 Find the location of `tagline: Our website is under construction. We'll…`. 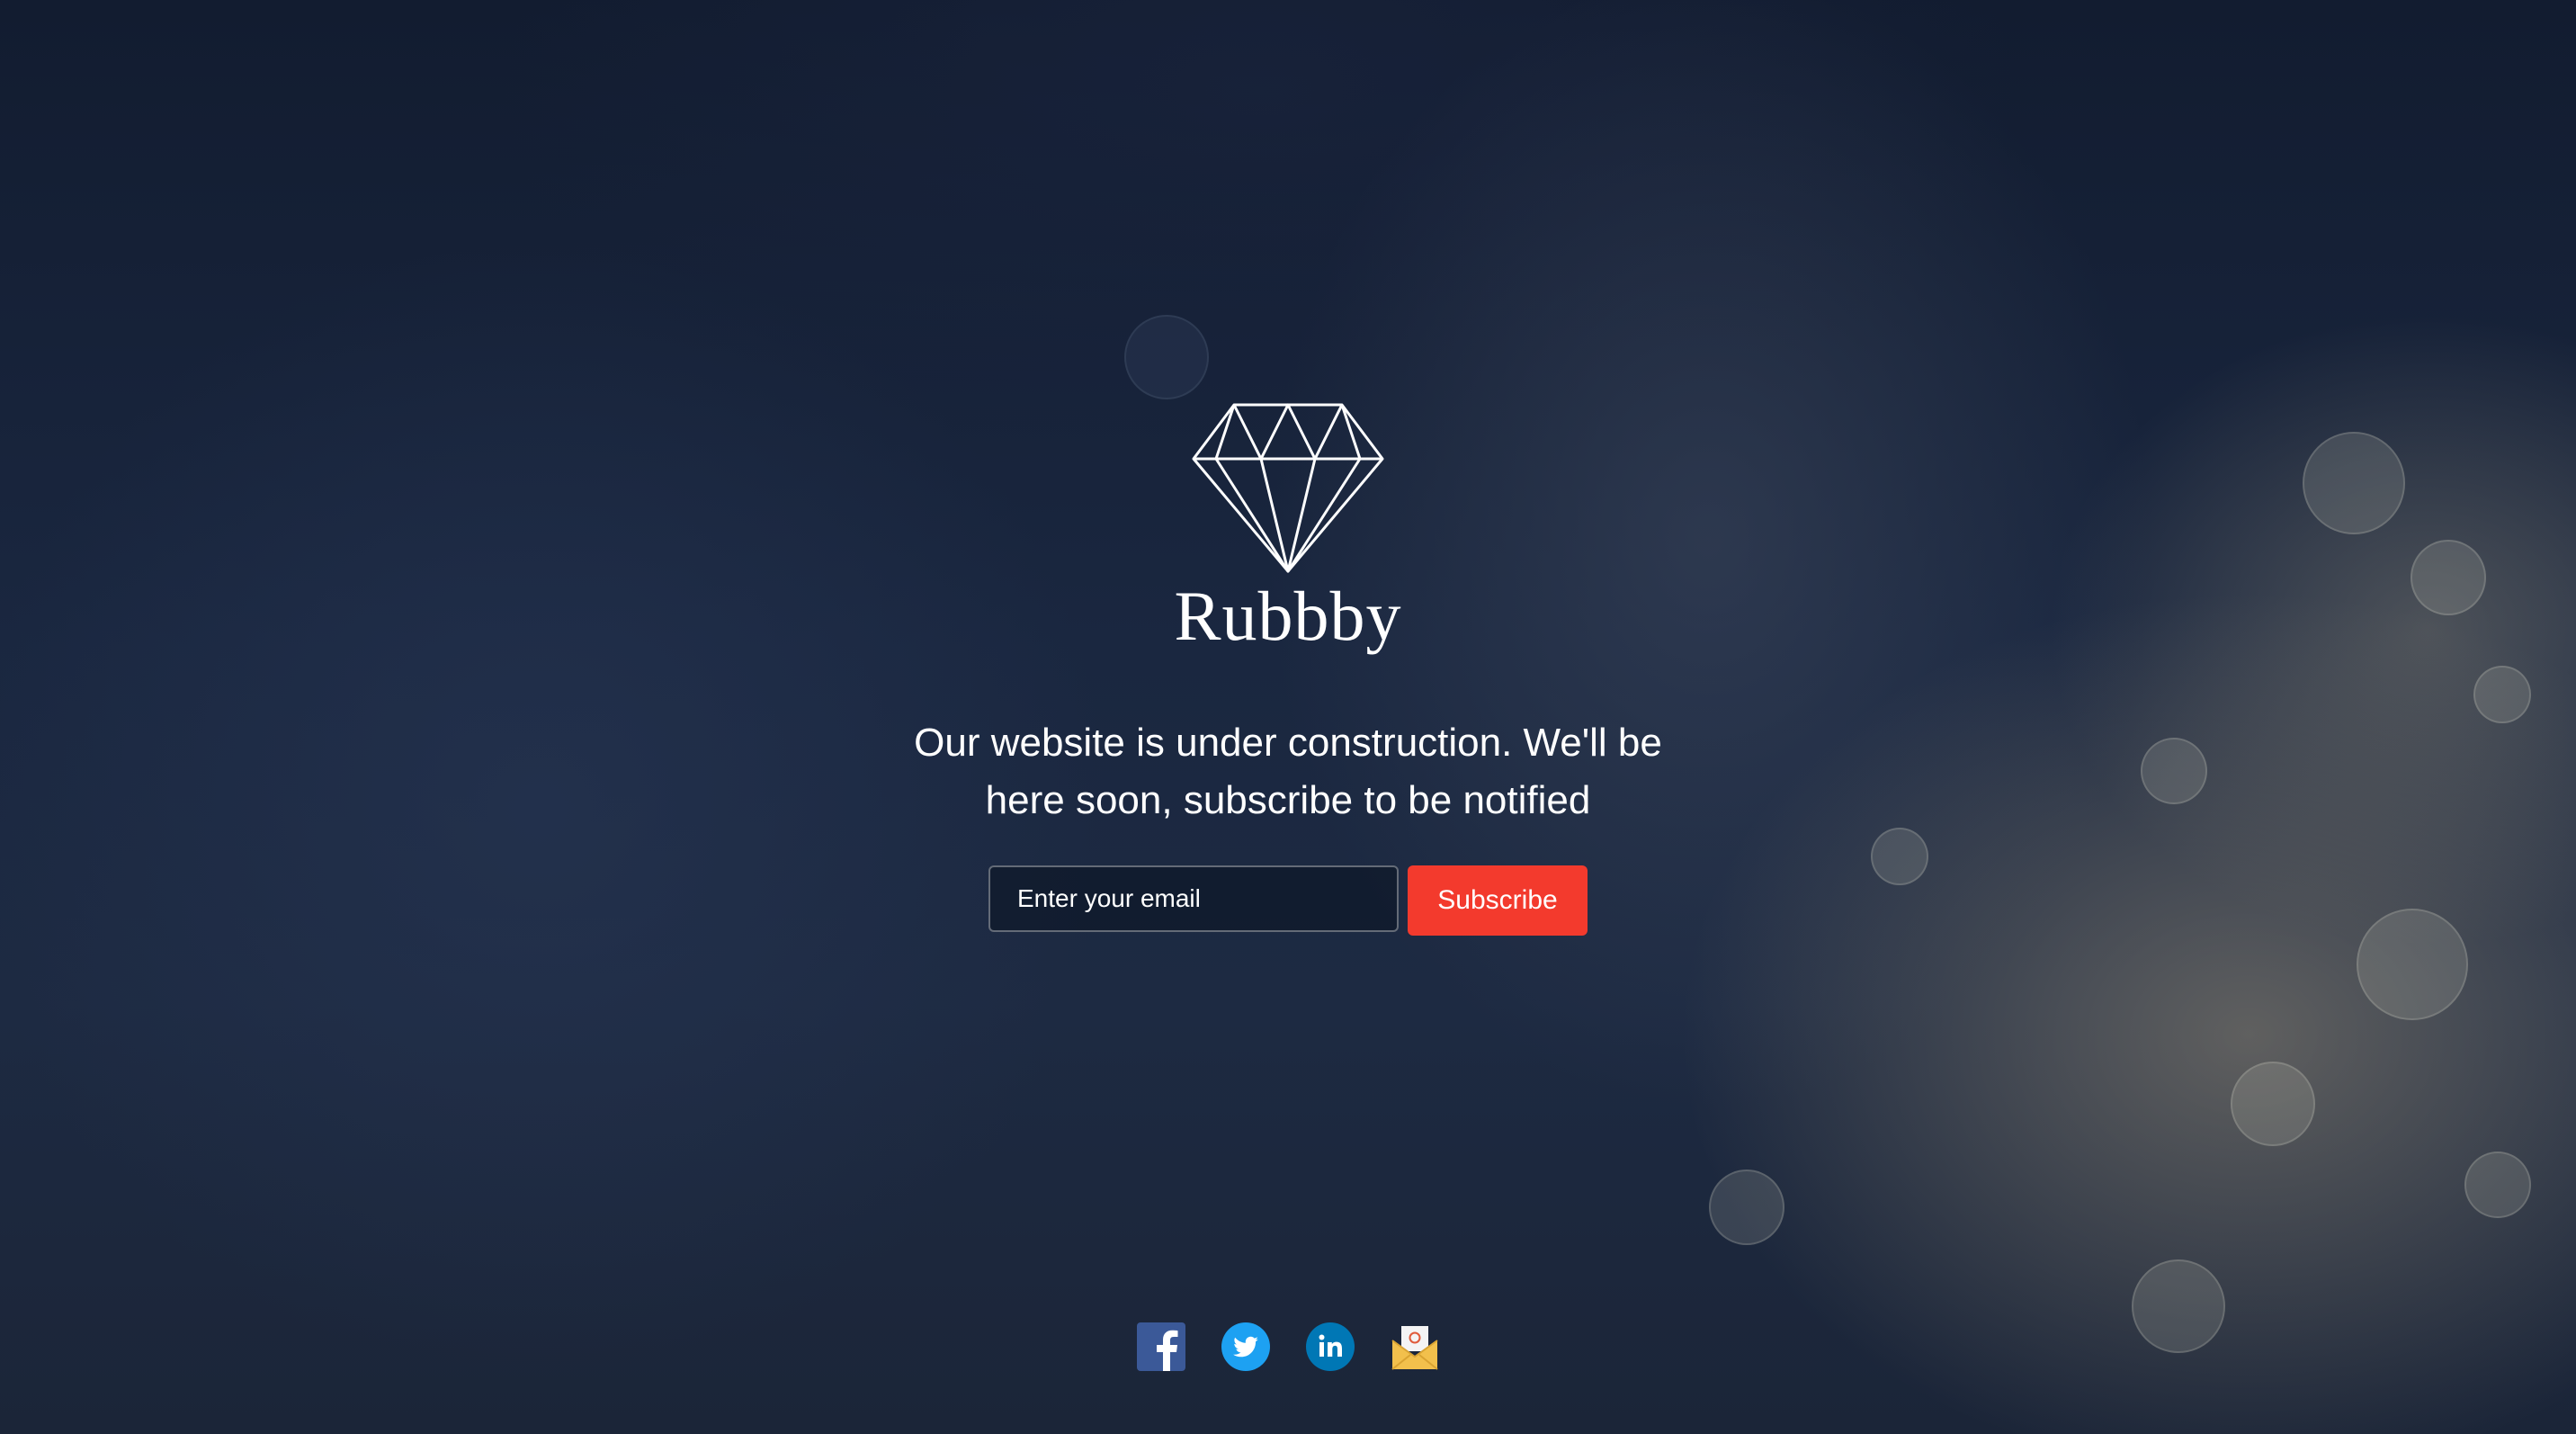

tagline: Our website is under construction. We'll… is located at coordinates (1288, 772).